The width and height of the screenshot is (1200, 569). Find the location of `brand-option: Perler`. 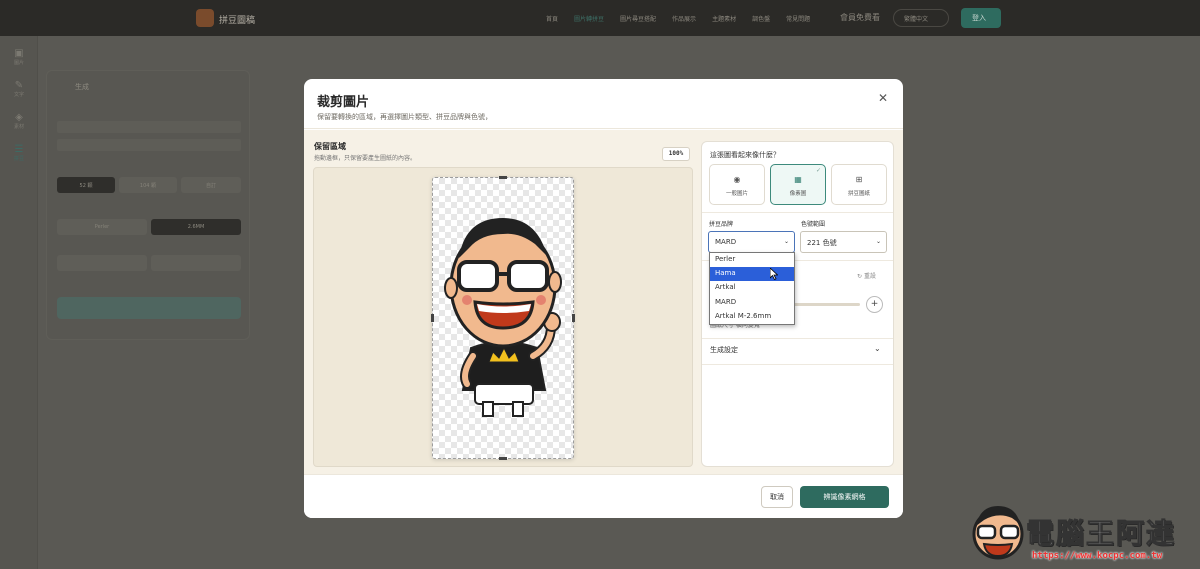

brand-option: Perler is located at coordinates (752, 260).